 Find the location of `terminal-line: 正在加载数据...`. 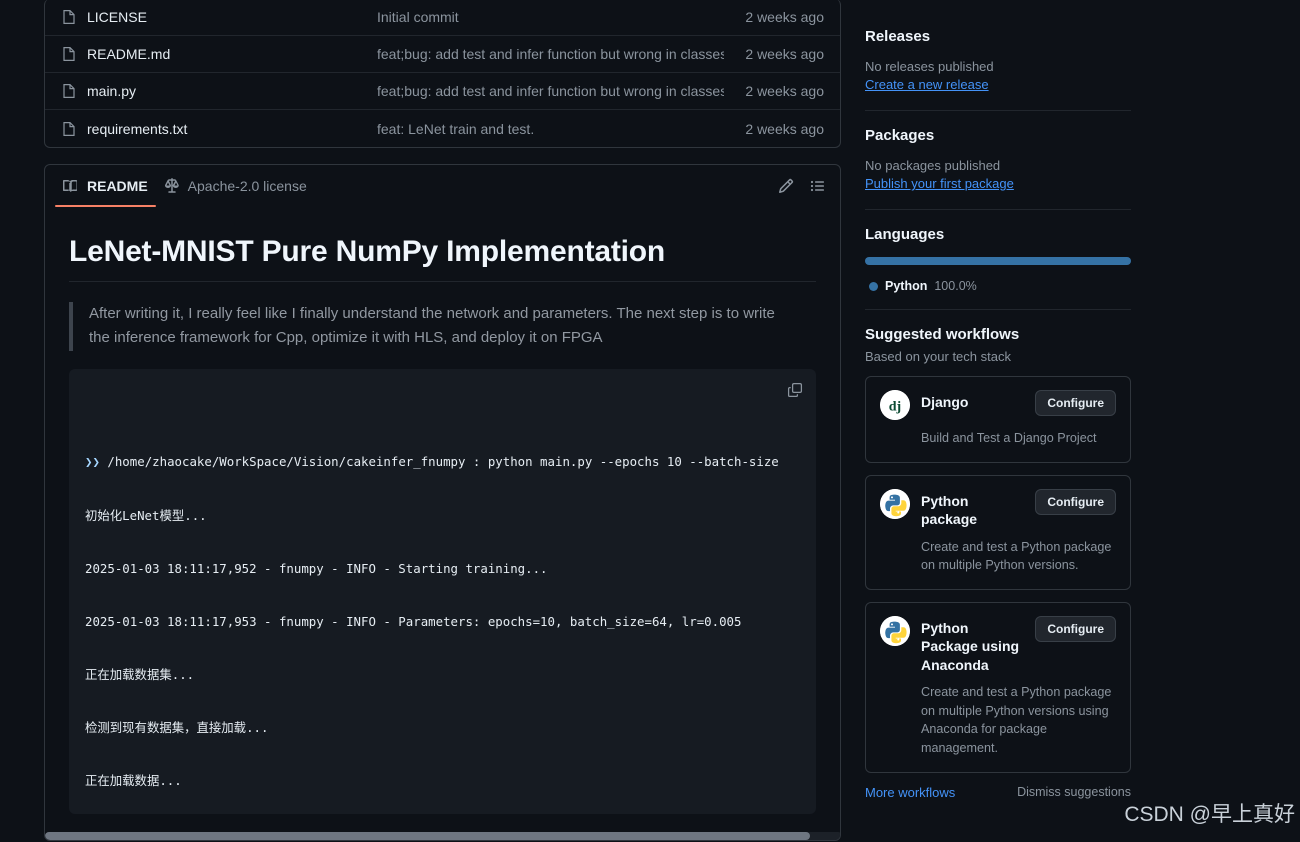

terminal-line: 正在加载数据... is located at coordinates (133, 781).